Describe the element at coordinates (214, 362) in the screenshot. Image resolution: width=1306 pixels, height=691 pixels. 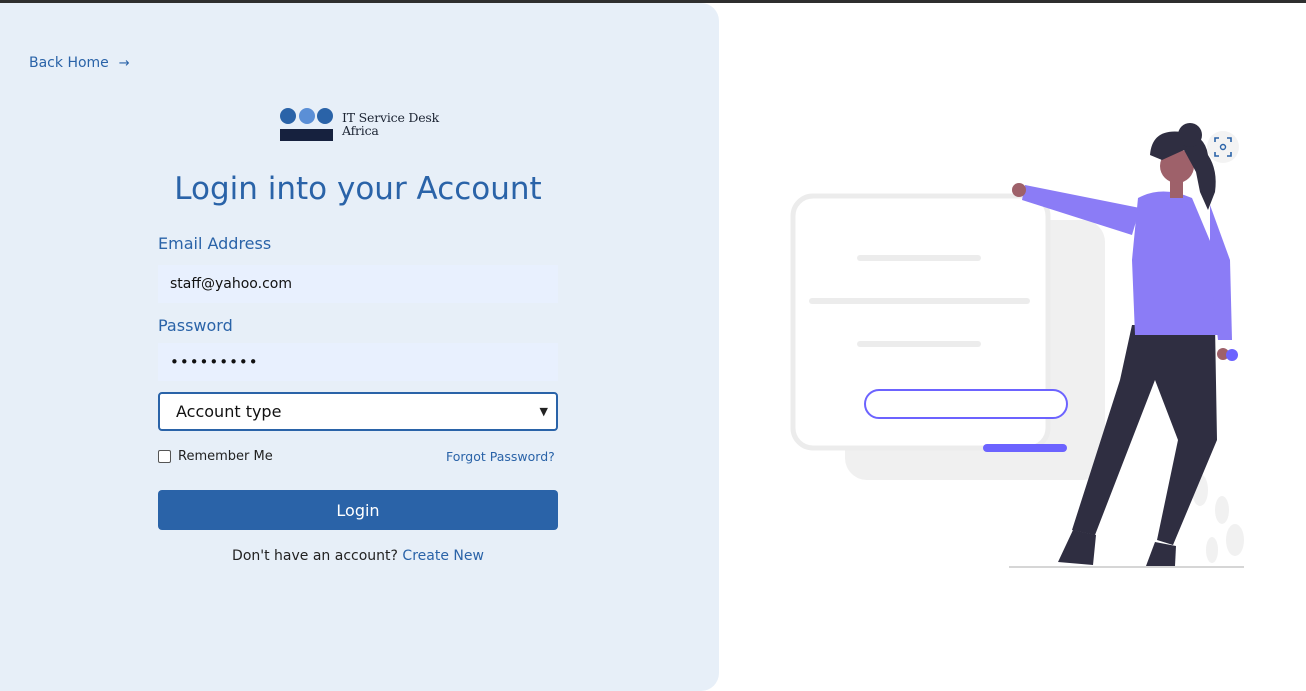
I see `password-value: •••••••••` at that location.